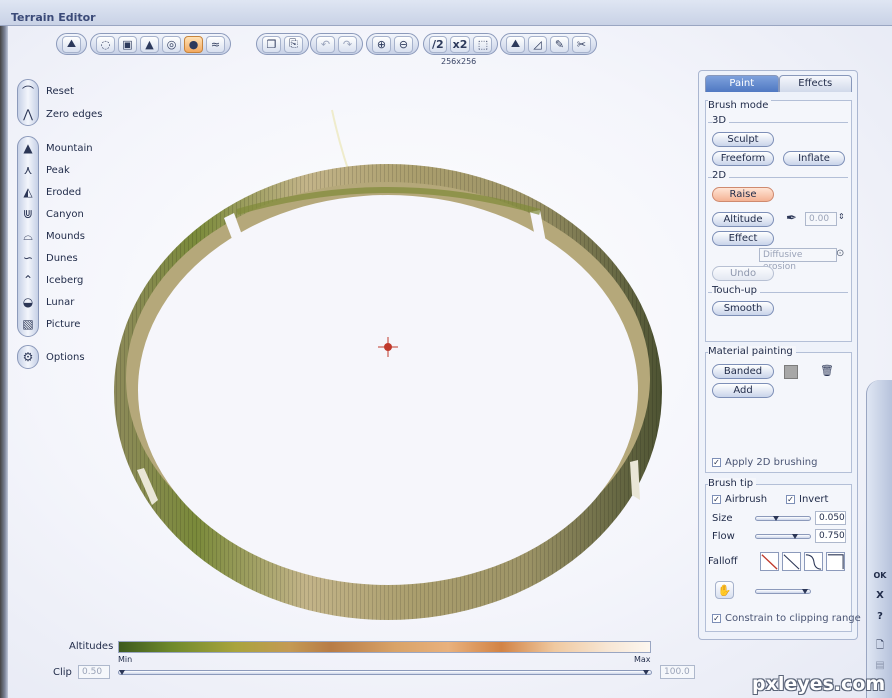  Describe the element at coordinates (783, 591) in the screenshot. I see `brush-preset-slider` at that location.